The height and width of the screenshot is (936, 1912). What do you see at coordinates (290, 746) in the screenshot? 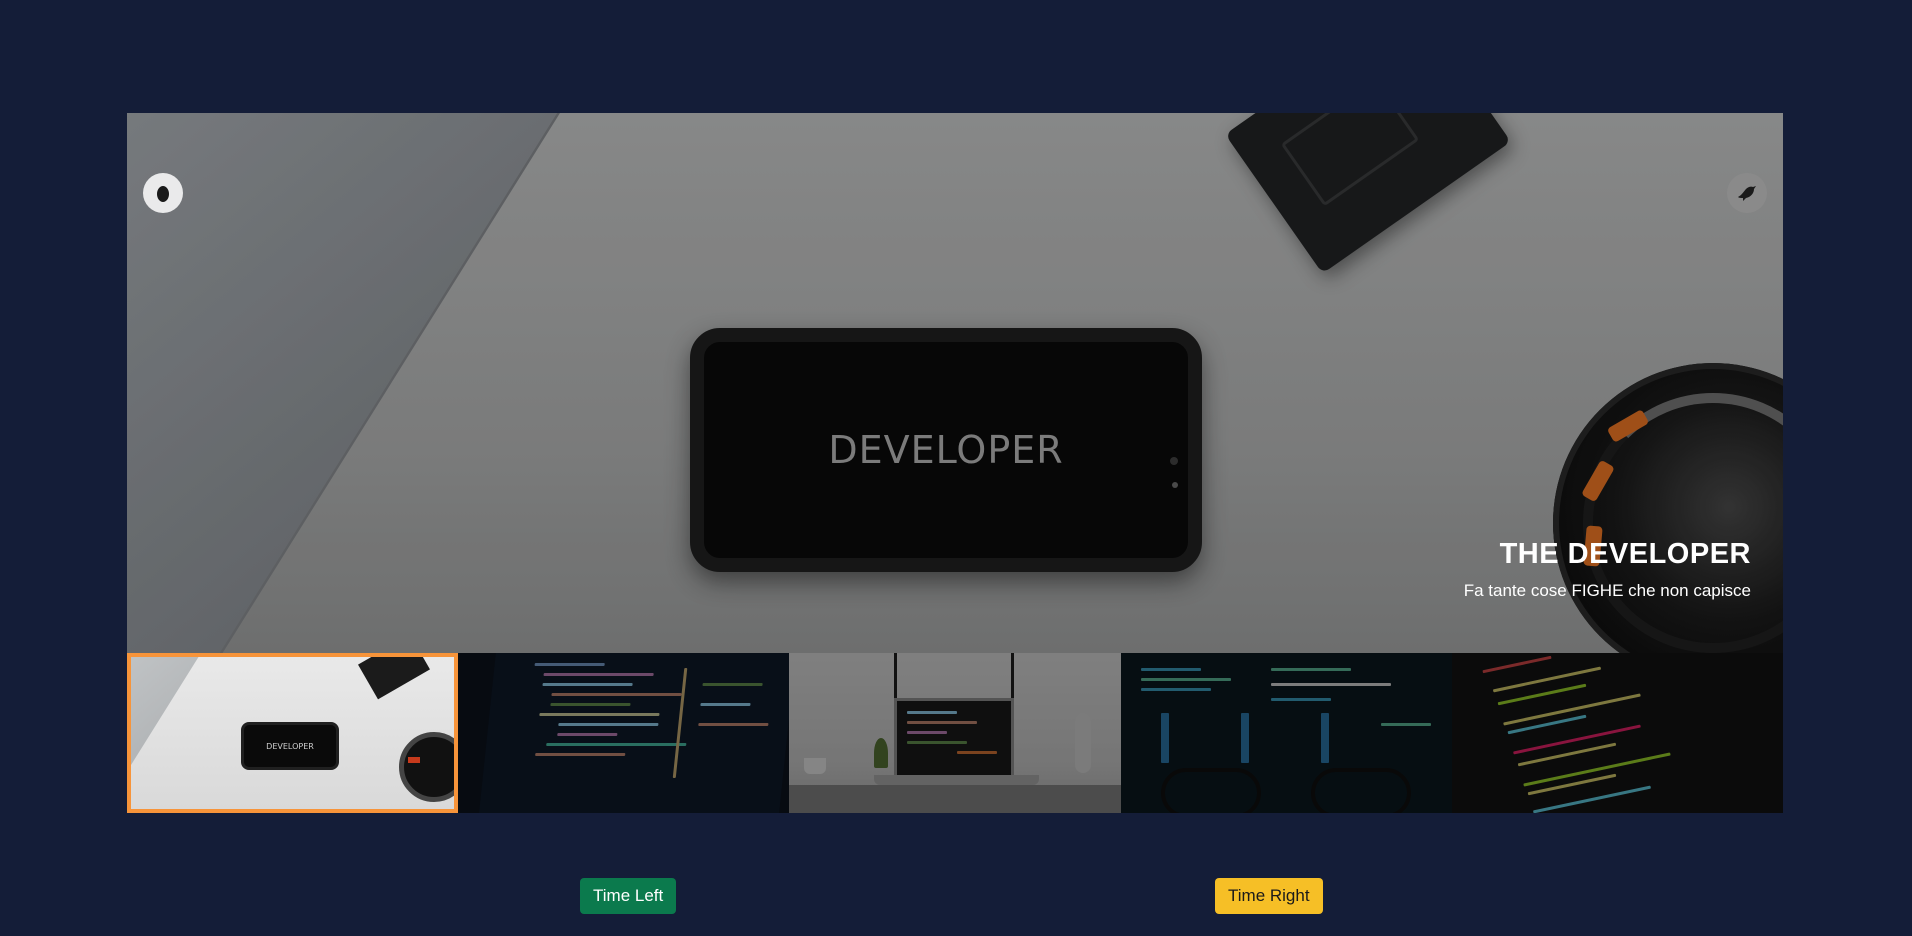
I see `thumbnail-phone-text: DEVELOPER` at bounding box center [290, 746].